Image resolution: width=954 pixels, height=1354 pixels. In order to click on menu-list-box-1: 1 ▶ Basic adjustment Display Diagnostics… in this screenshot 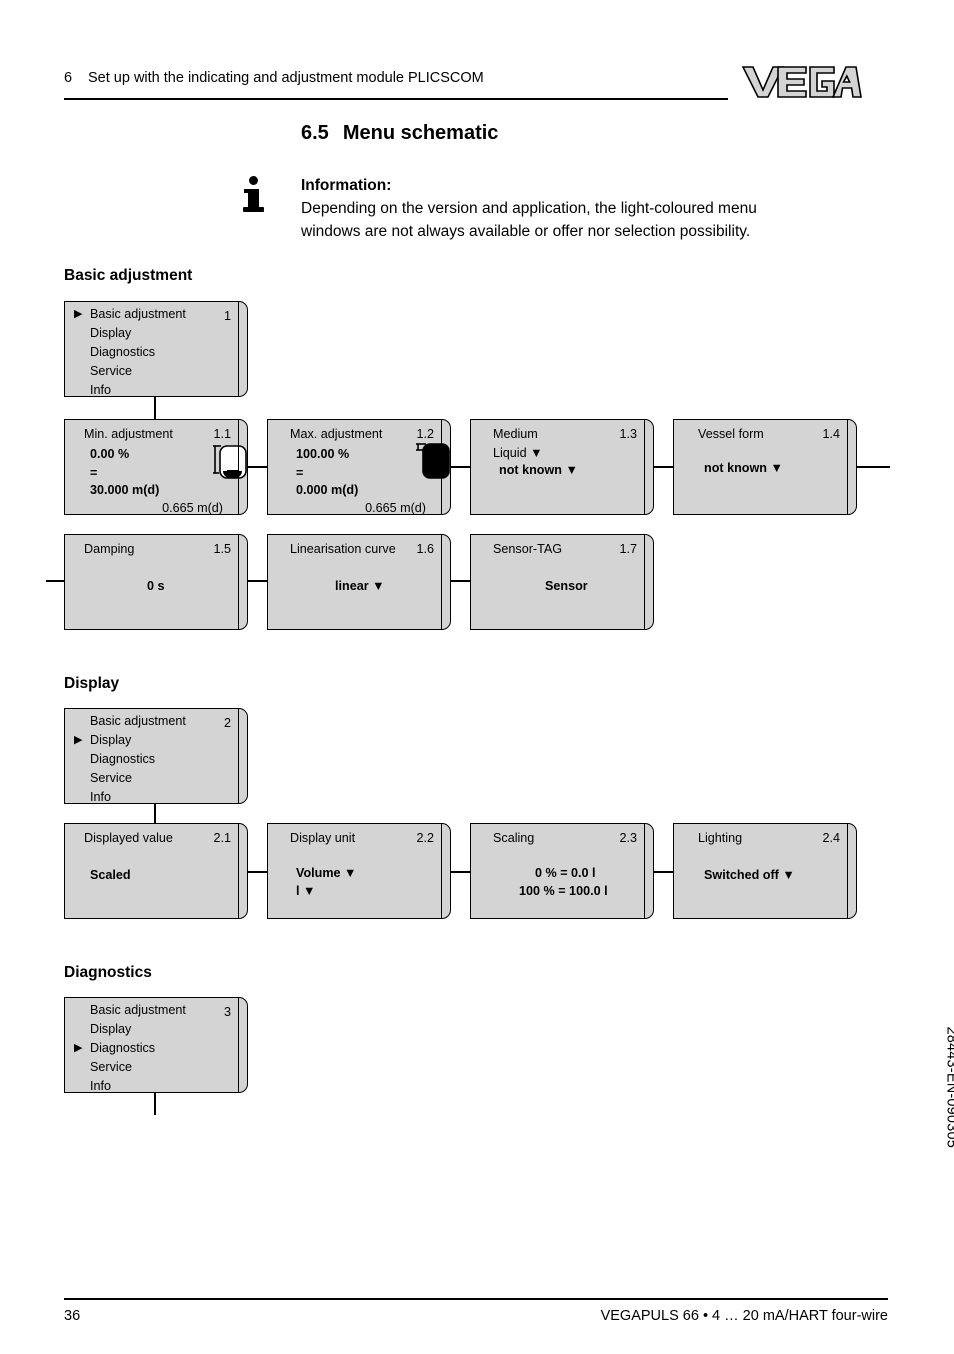, I will do `click(156, 349)`.